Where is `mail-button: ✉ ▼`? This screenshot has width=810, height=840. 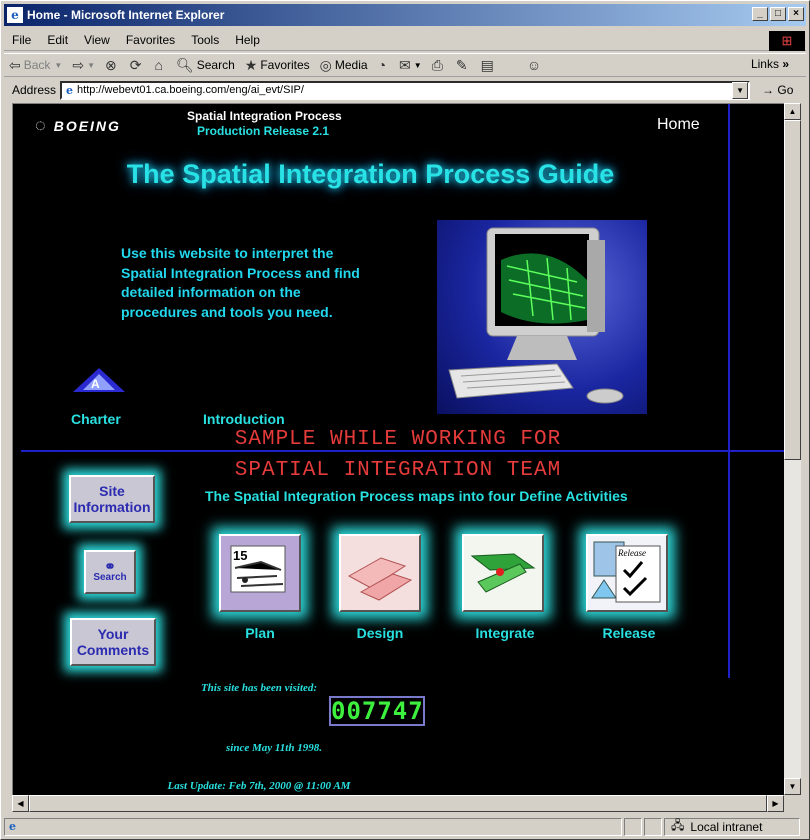 mail-button: ✉ ▼ is located at coordinates (410, 65).